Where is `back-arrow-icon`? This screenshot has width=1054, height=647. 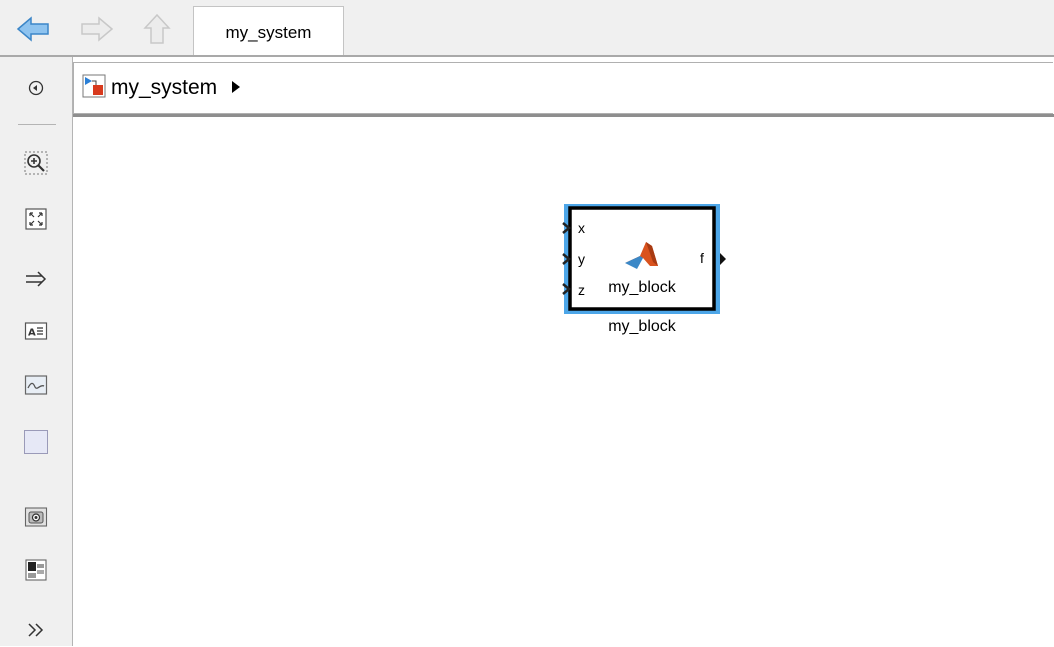 back-arrow-icon is located at coordinates (33, 29).